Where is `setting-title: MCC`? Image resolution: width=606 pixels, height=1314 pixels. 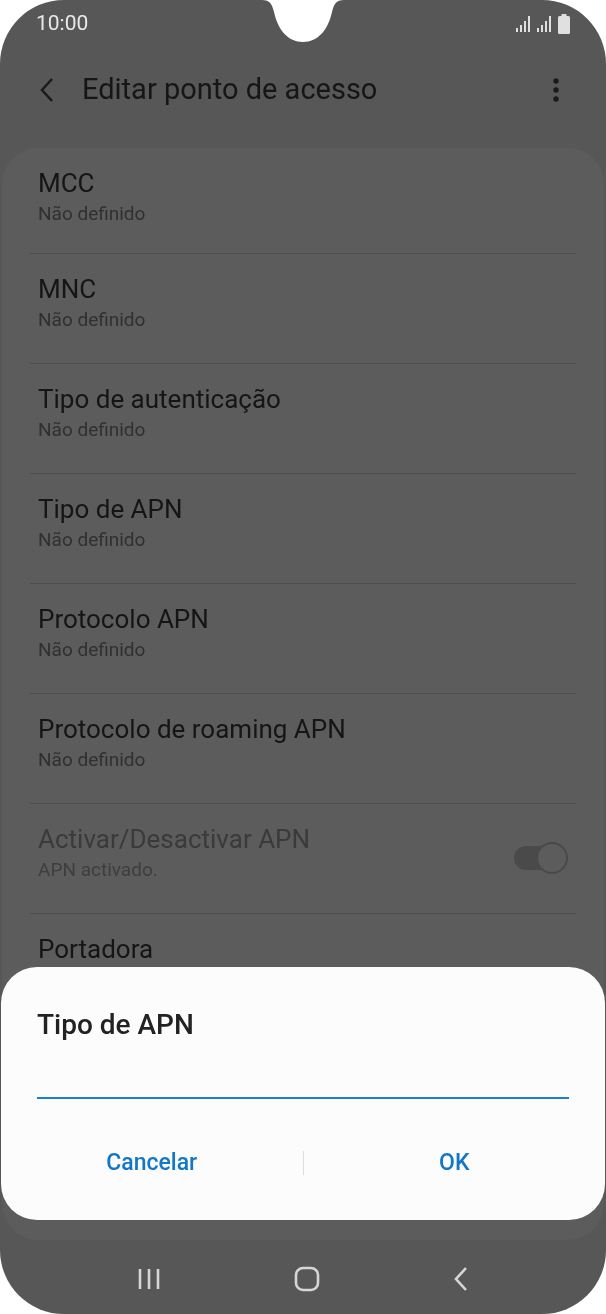
setting-title: MCC is located at coordinates (67, 183).